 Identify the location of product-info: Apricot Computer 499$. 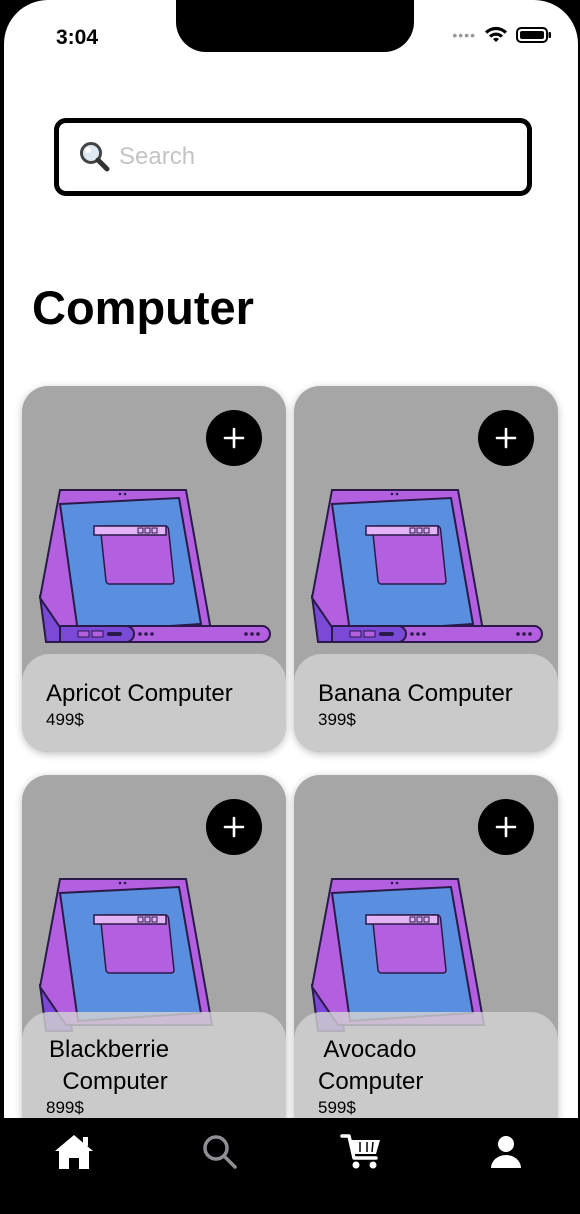
(154, 703).